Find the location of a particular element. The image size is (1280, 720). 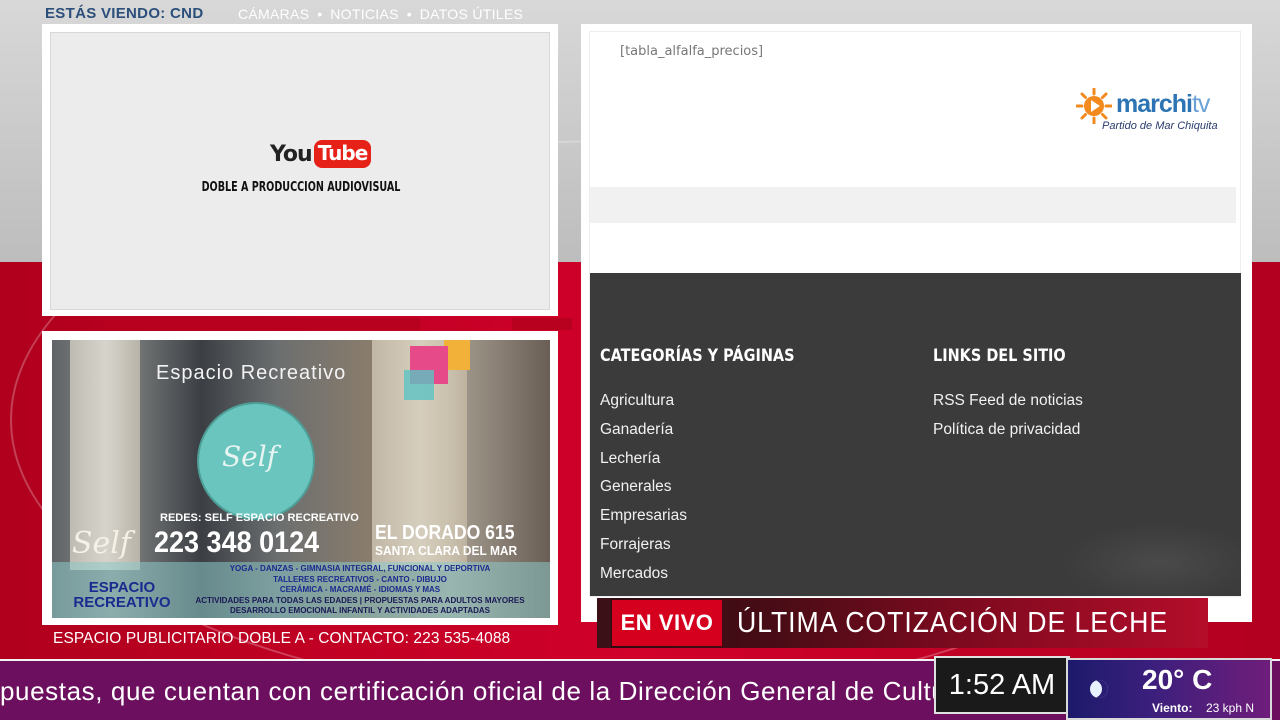

ad-brand-line: RECREATIVO is located at coordinates (122, 602).